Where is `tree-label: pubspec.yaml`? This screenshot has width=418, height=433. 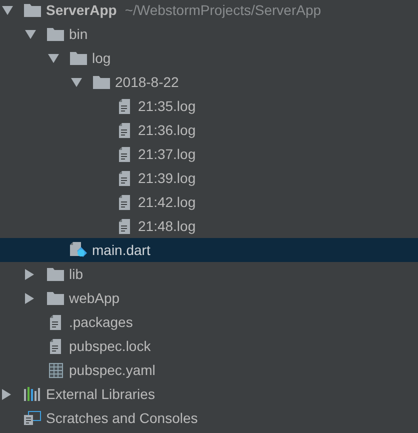
tree-label: pubspec.yaml is located at coordinates (112, 370).